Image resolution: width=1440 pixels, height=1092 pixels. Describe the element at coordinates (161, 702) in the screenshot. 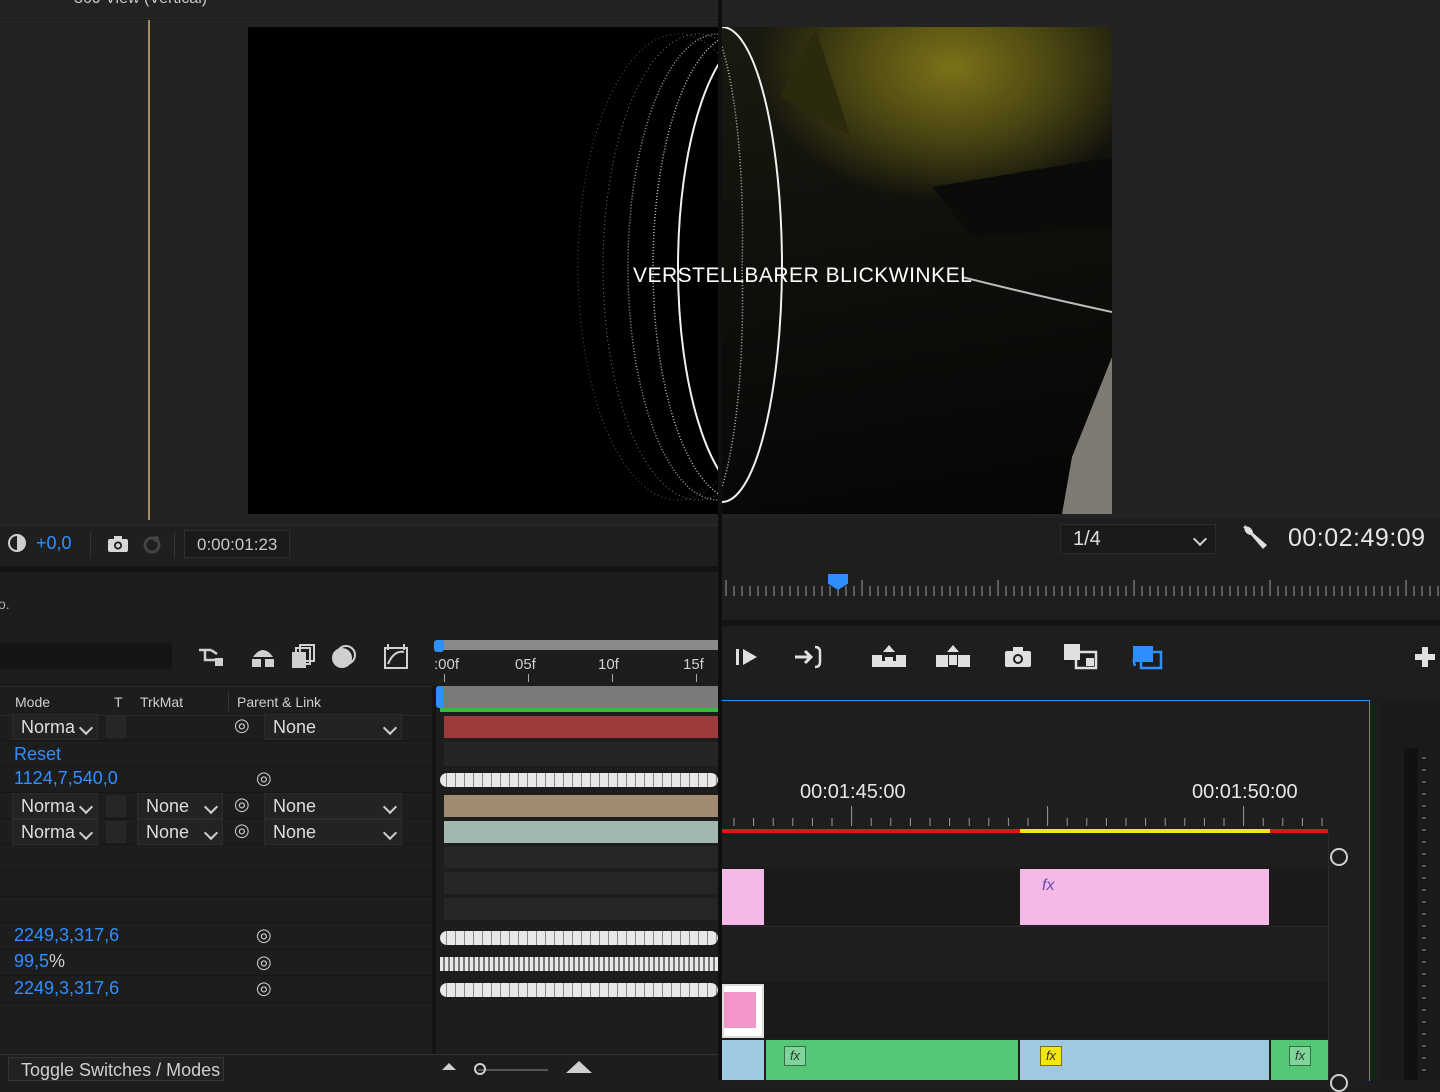

I see `col-trkmat: TrkMat` at that location.